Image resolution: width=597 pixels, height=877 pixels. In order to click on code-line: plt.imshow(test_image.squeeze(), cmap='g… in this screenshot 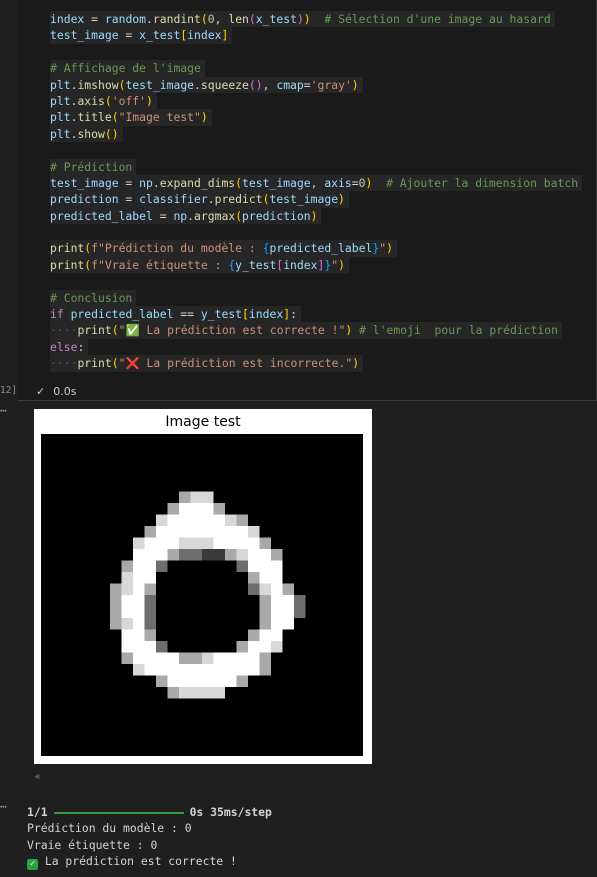, I will do `click(316, 84)`.